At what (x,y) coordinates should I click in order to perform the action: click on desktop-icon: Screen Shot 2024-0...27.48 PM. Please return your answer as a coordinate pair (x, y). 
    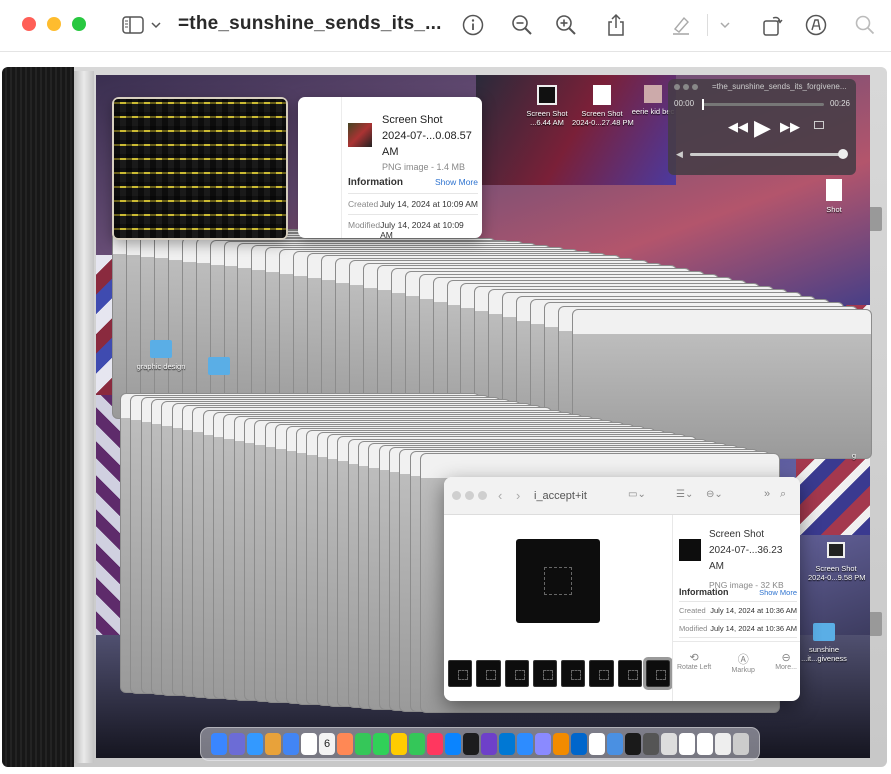
    Looking at the image, I should click on (603, 106).